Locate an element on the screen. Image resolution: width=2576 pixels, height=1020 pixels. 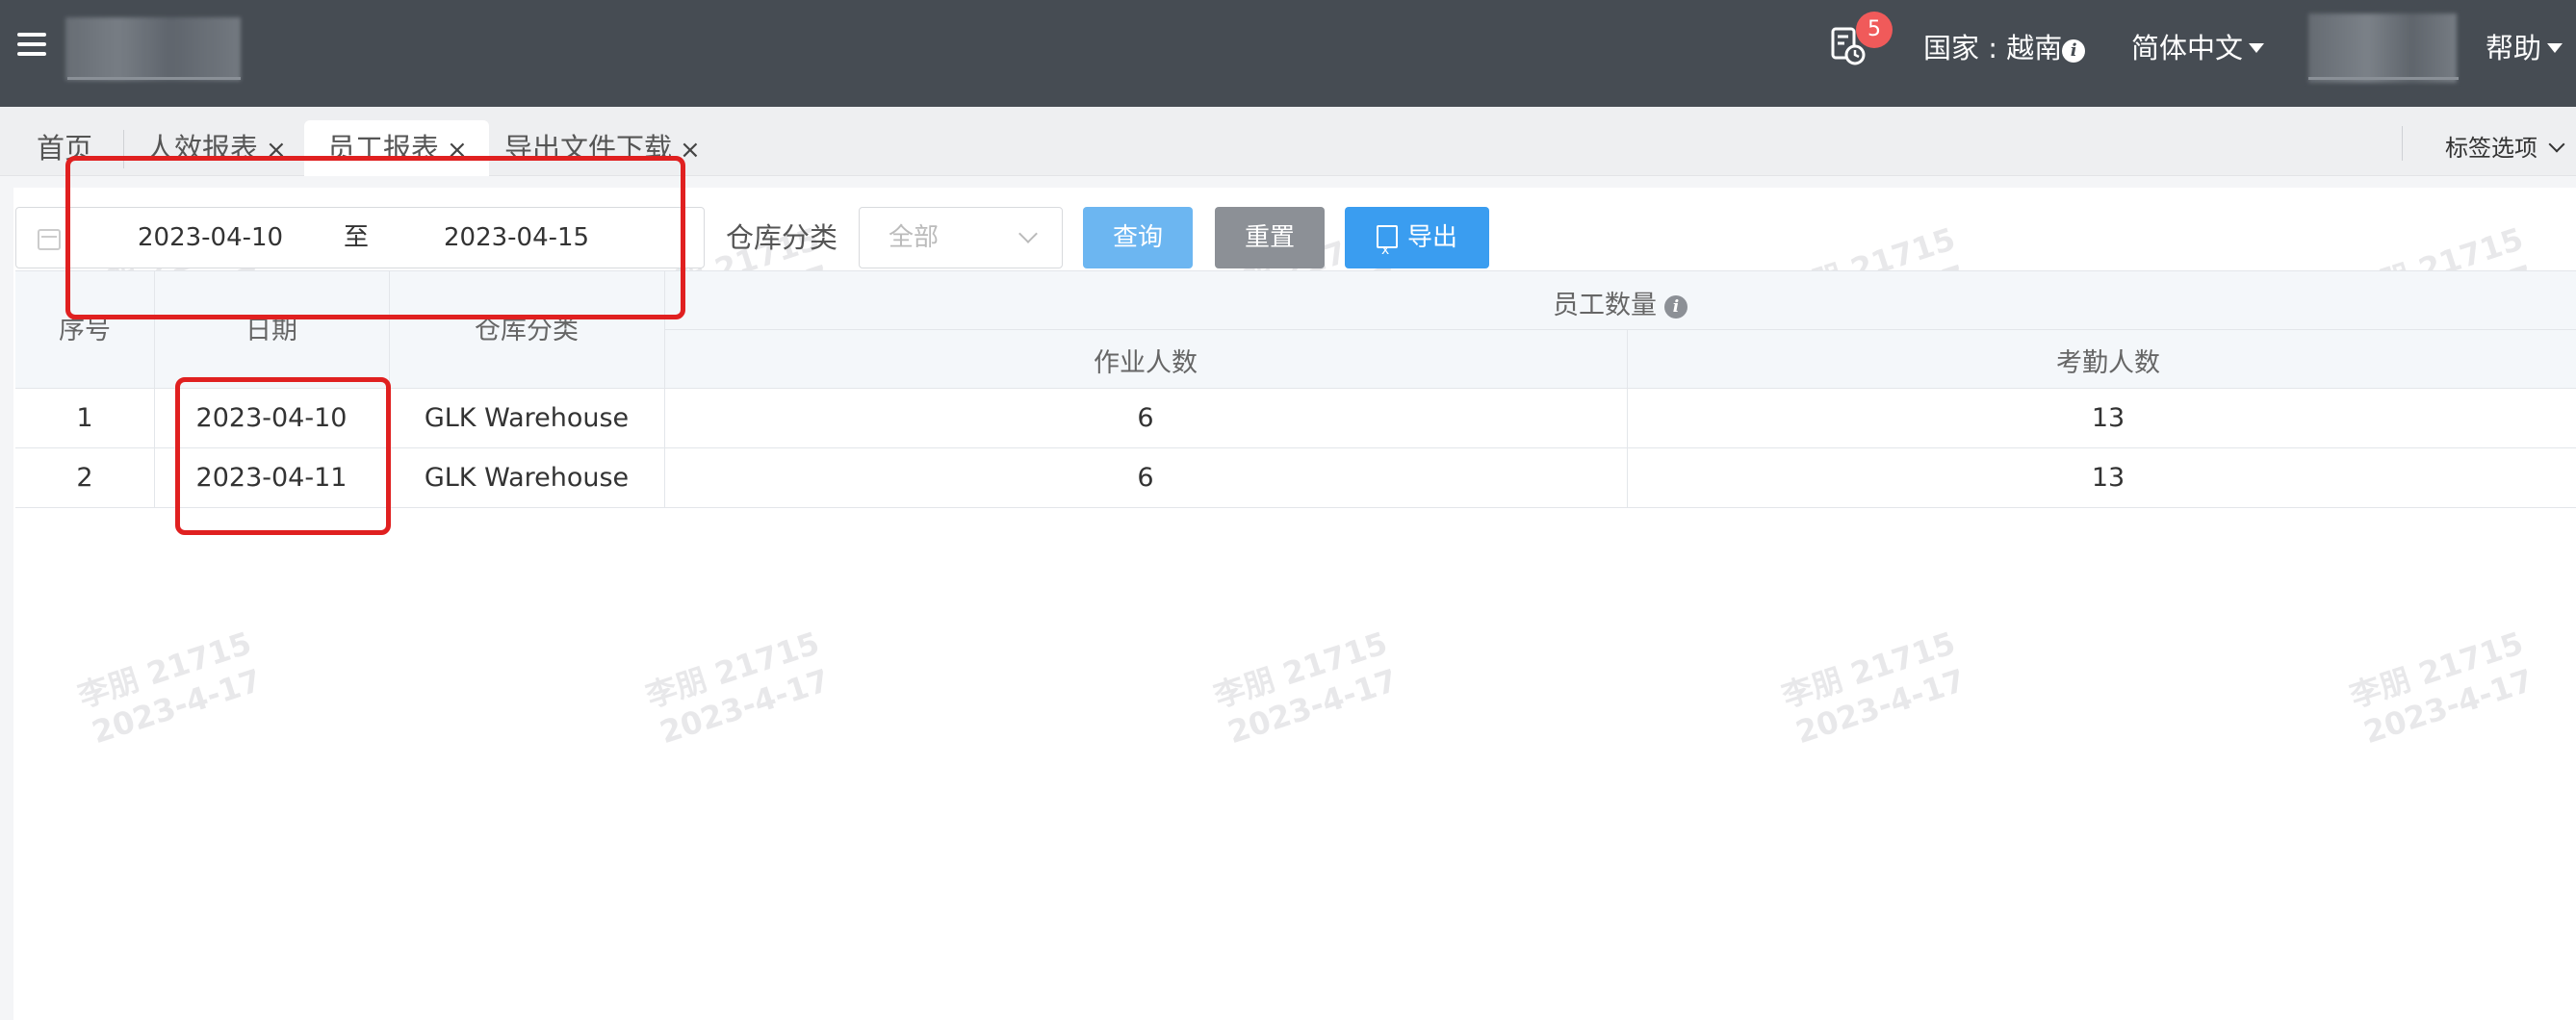
column-group-label: 员工数量 is located at coordinates (1605, 305).